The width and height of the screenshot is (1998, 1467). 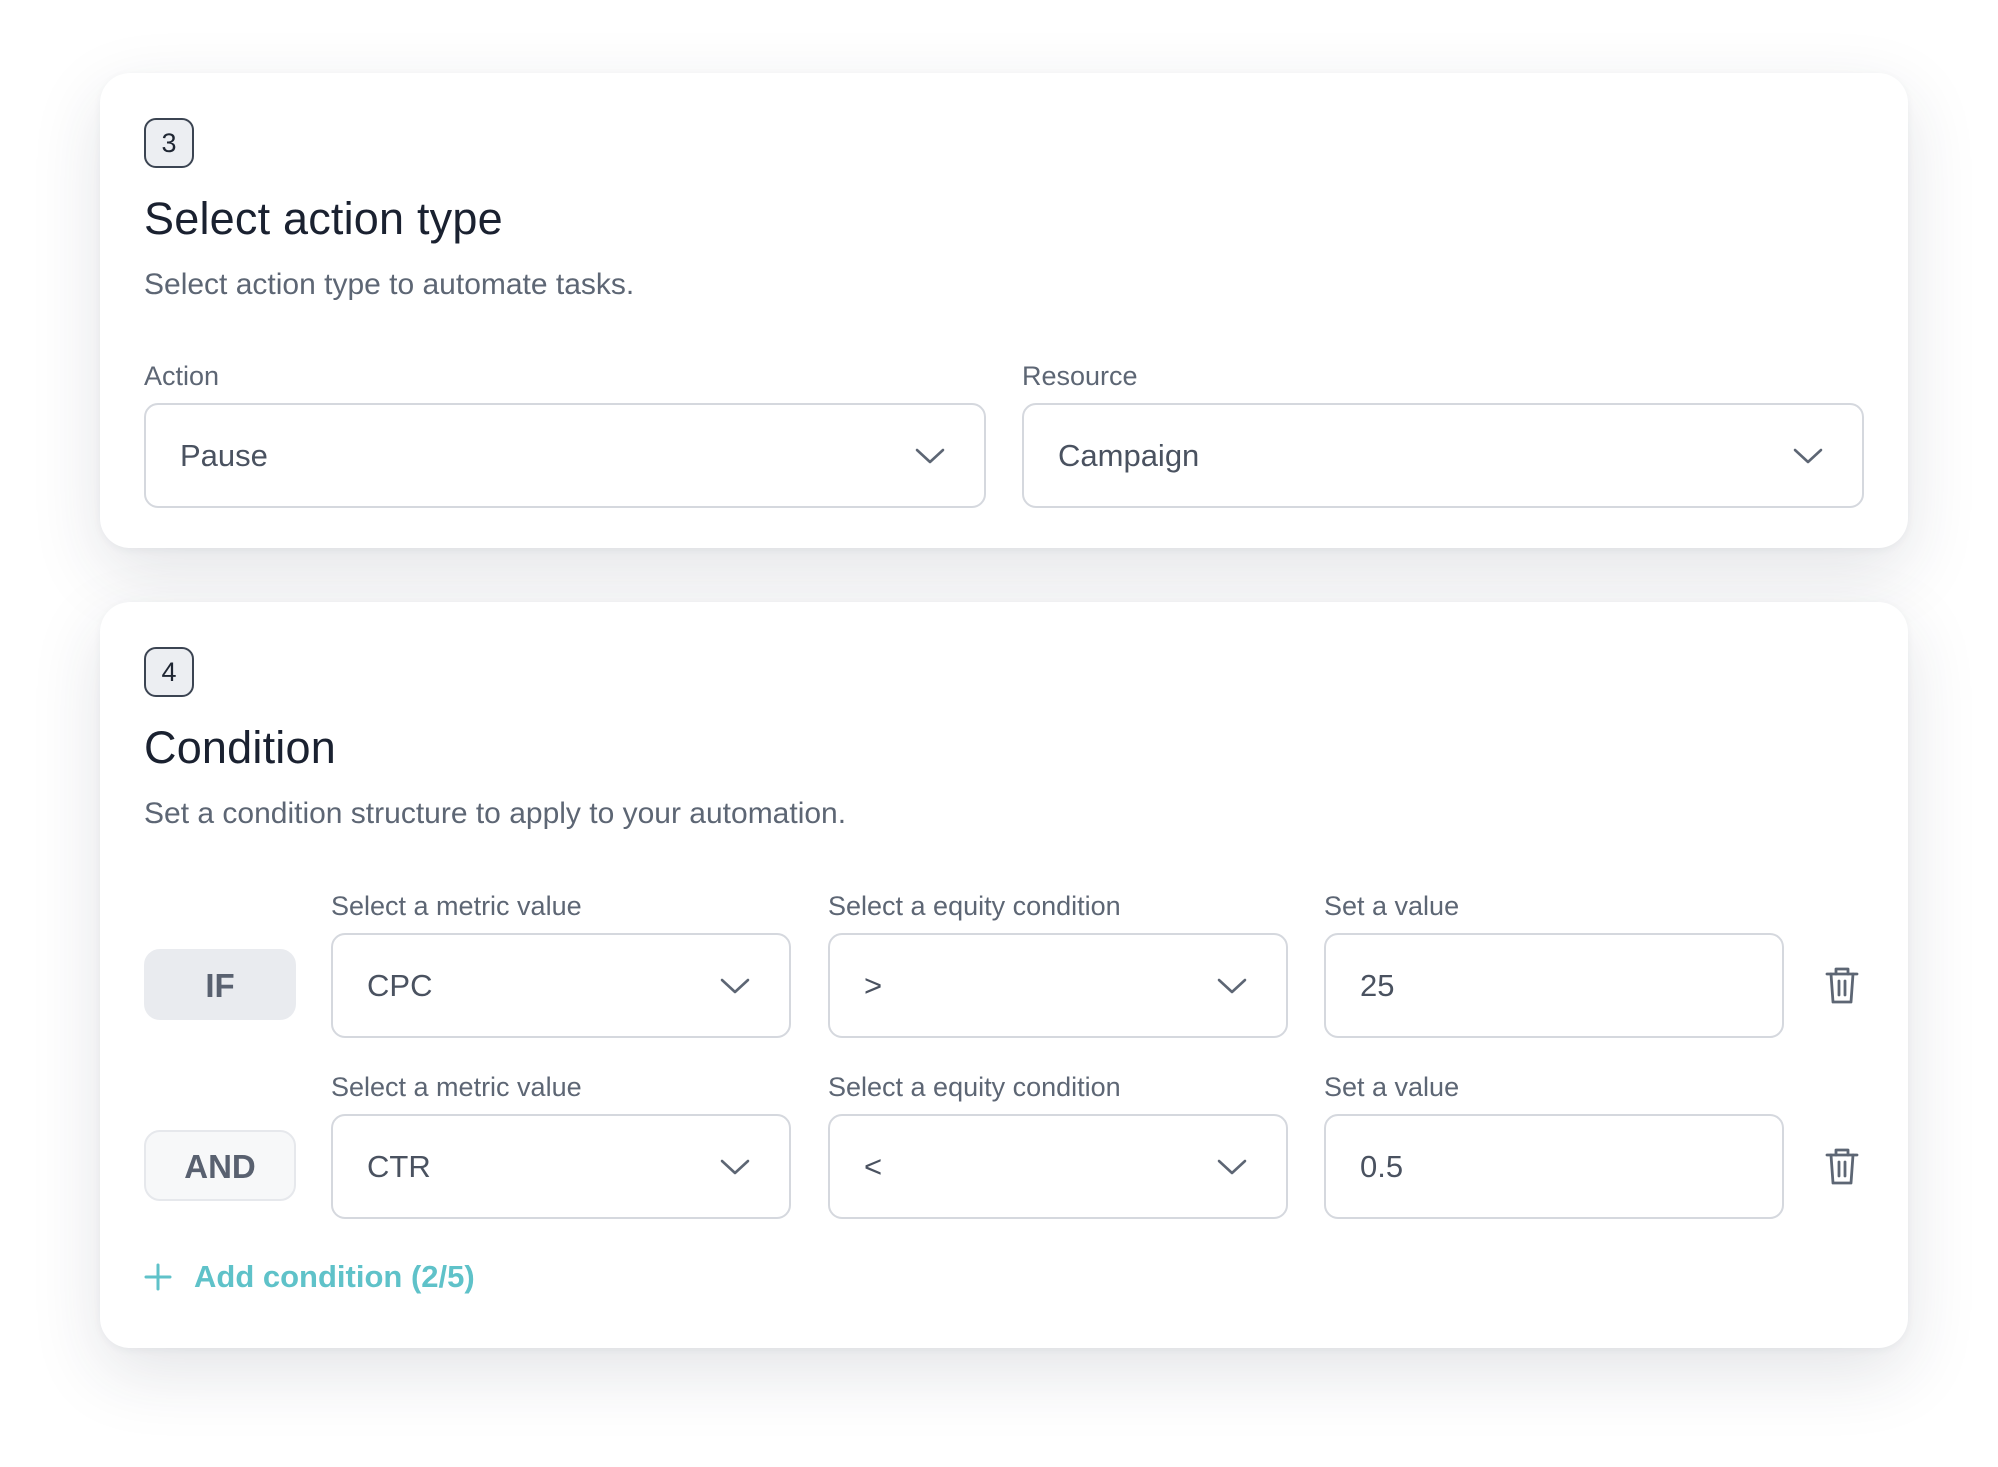 I want to click on plus-icon, so click(x=158, y=1277).